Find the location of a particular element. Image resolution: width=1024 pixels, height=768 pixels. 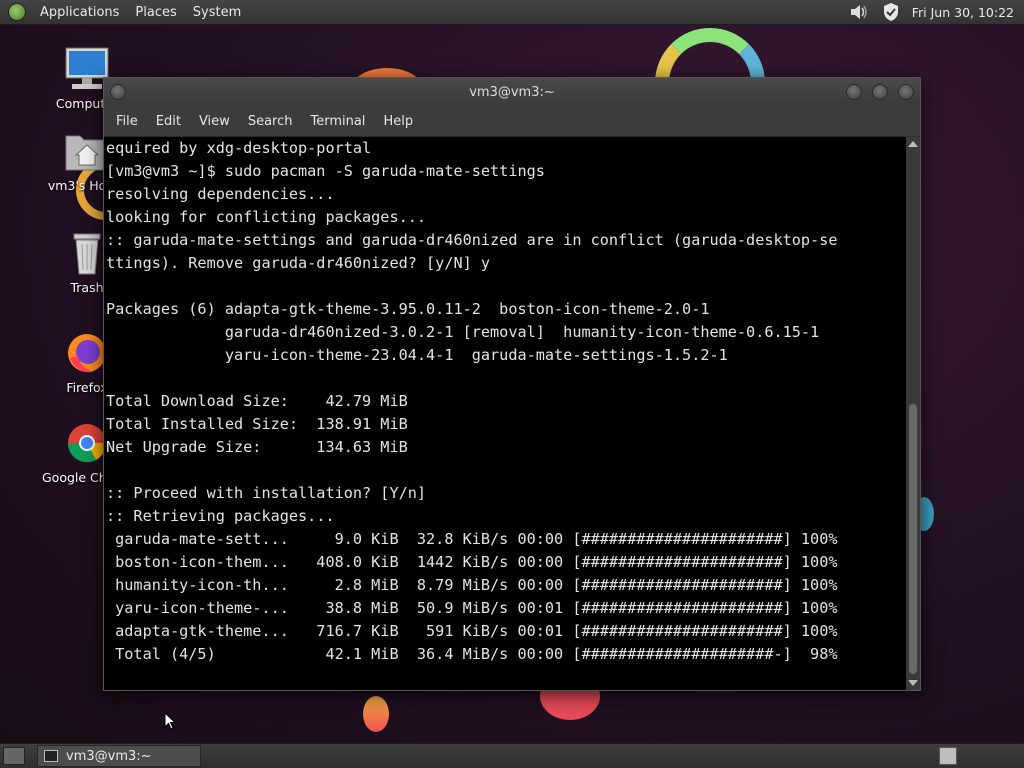

window-menu-button is located at coordinates (118, 92).